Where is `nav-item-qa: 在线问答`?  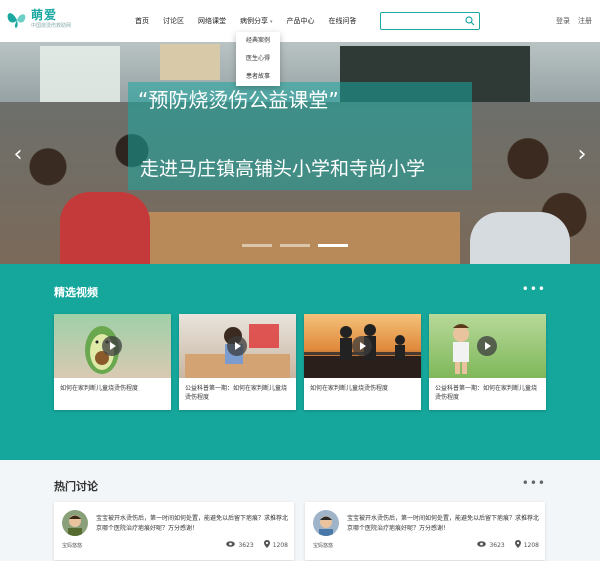 nav-item-qa: 在线问答 is located at coordinates (343, 21).